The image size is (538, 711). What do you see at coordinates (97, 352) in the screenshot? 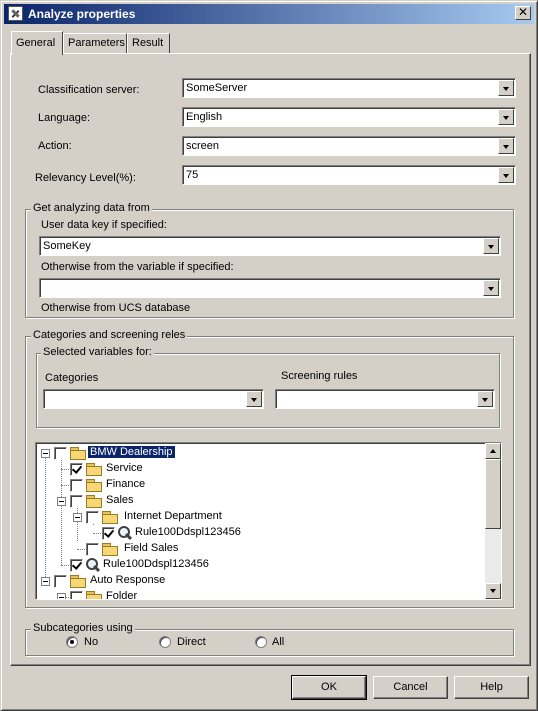
I see `selected-variables-legend: Selected variables for:` at bounding box center [97, 352].